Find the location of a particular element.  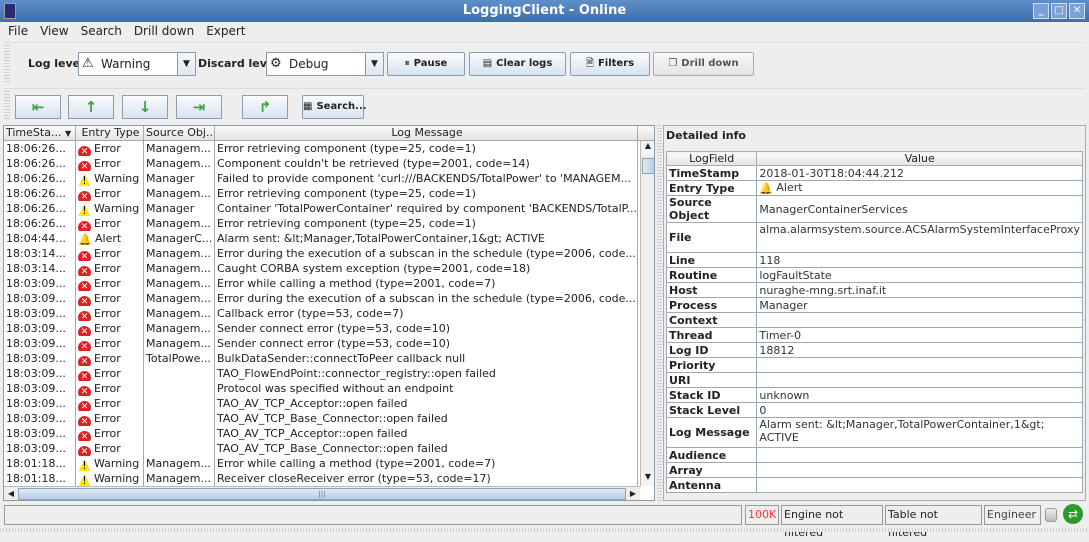

scroll-thumb: ||| is located at coordinates (322, 494).